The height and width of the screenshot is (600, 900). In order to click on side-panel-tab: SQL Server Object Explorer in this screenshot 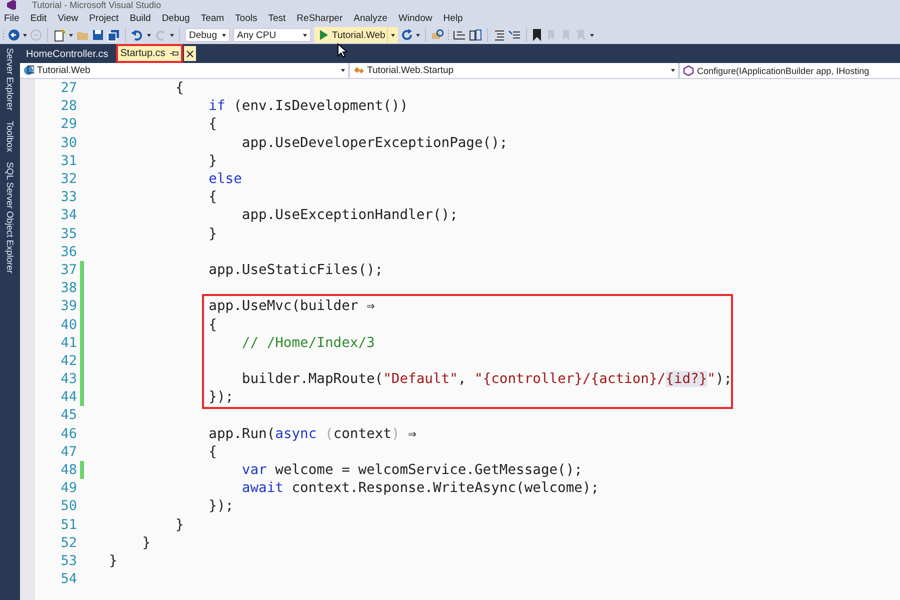, I will do `click(10, 217)`.